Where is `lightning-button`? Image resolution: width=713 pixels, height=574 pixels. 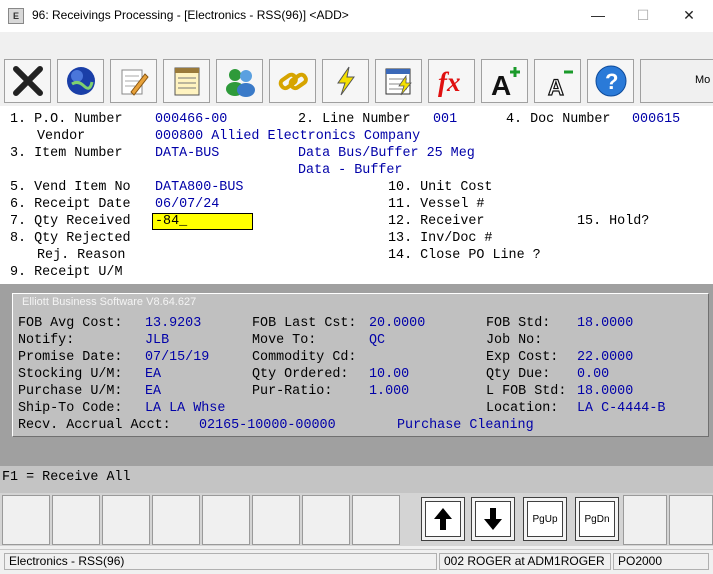 lightning-button is located at coordinates (345, 81).